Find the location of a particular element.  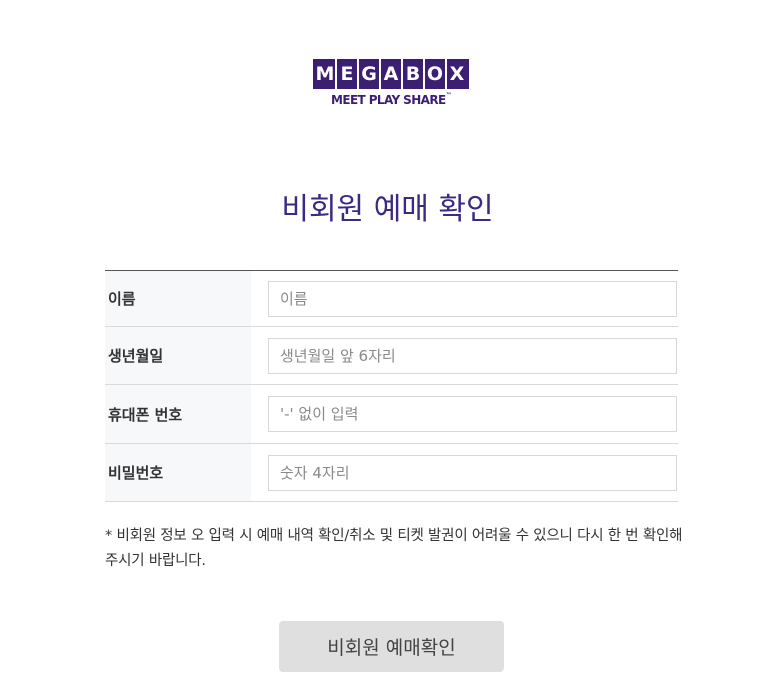

logo-letter: G is located at coordinates (370, 74).